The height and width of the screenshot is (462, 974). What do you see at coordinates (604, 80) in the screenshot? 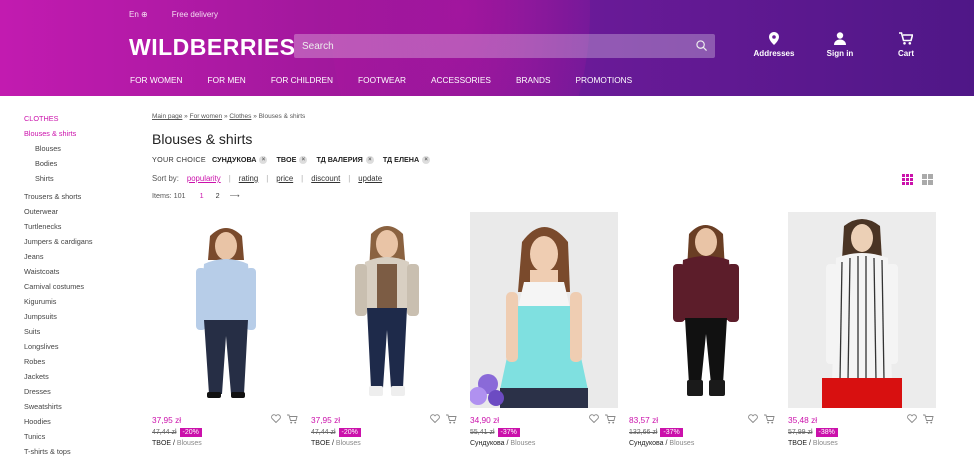
I see `nav-promotions: PROMOTIONS` at bounding box center [604, 80].